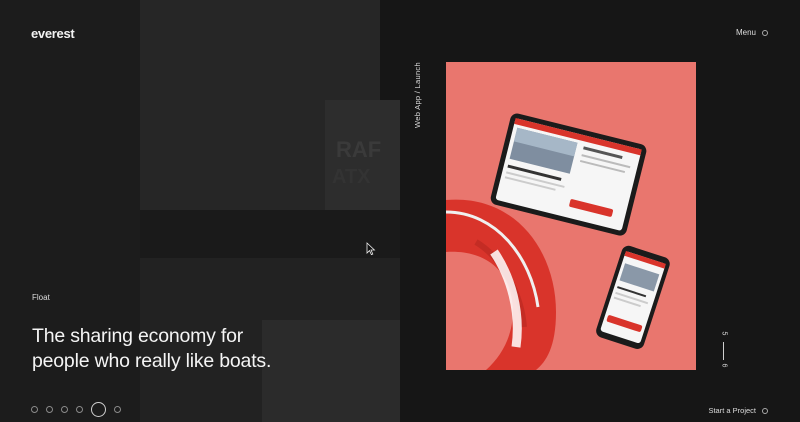  Describe the element at coordinates (765, 410) in the screenshot. I see `start-ring-icon` at that location.